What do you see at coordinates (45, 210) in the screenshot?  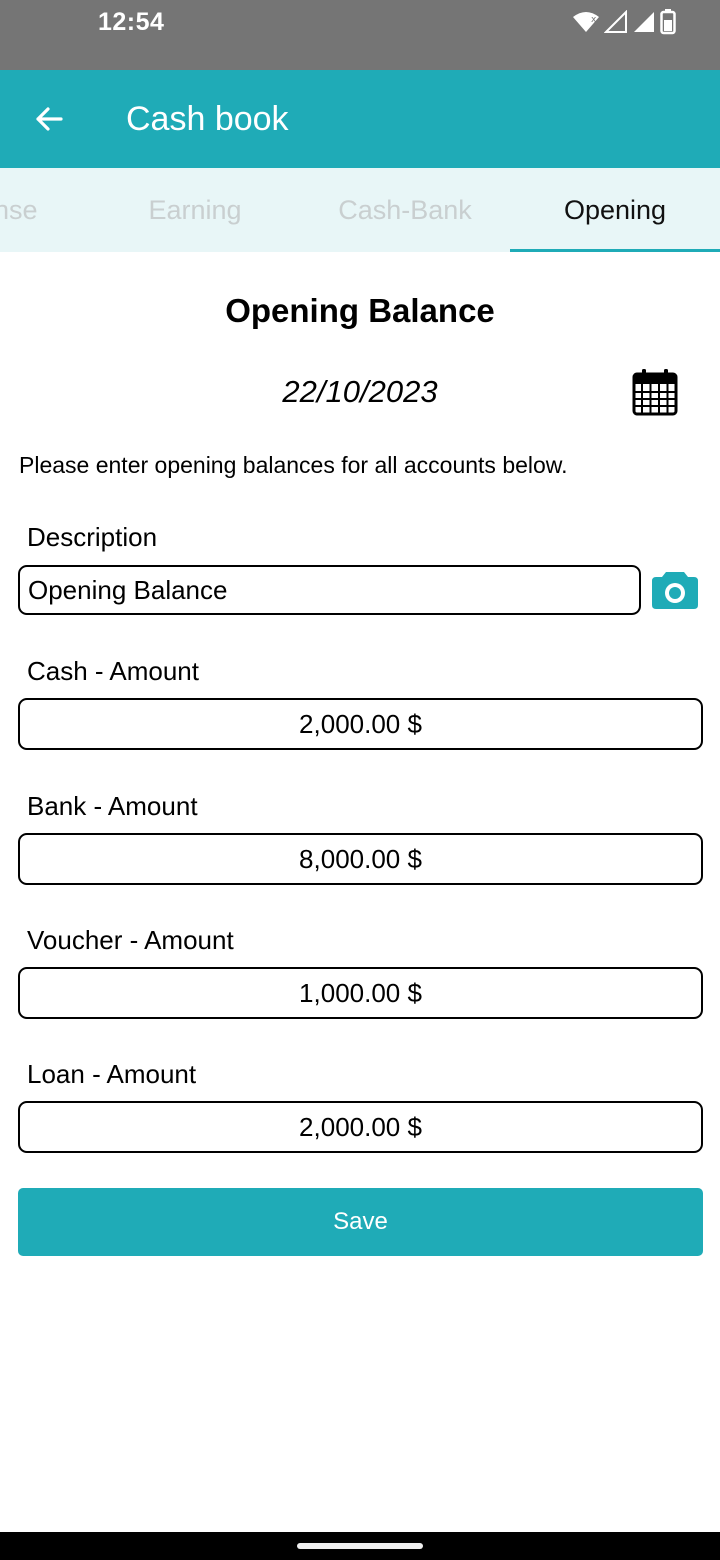 I see `tab-expense: Expense` at bounding box center [45, 210].